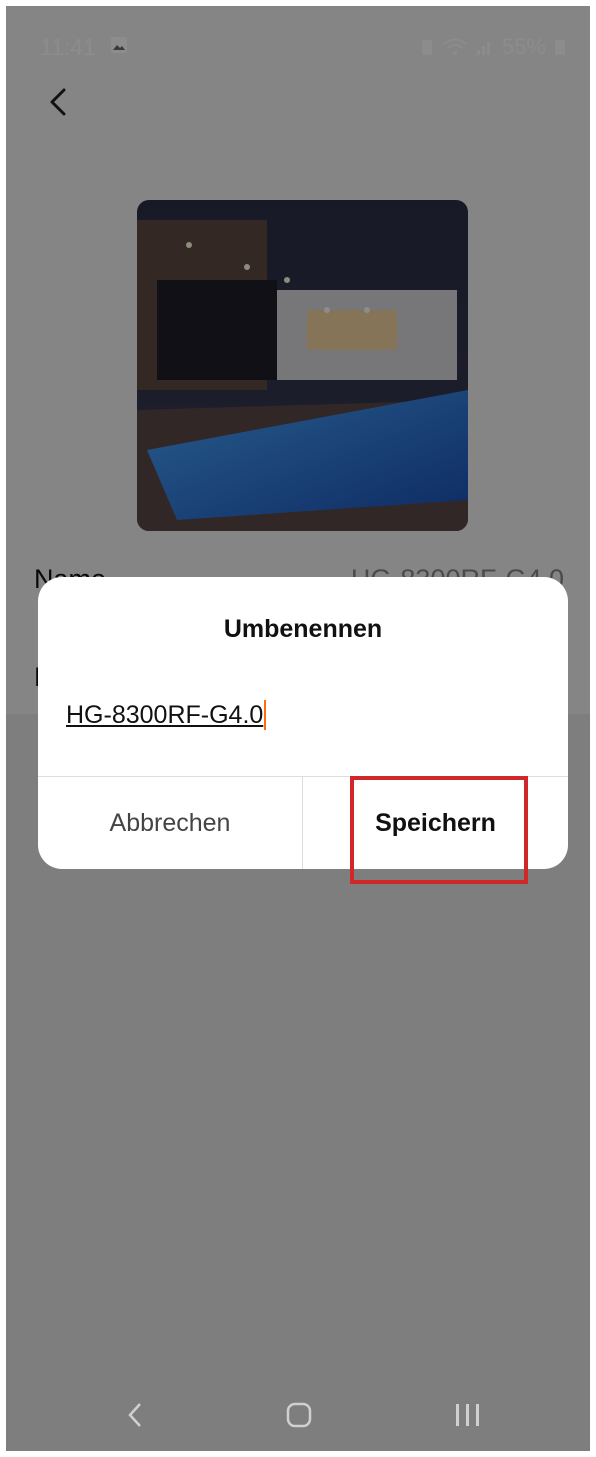 The height and width of the screenshot is (1457, 596). I want to click on text-caret, so click(265, 715).